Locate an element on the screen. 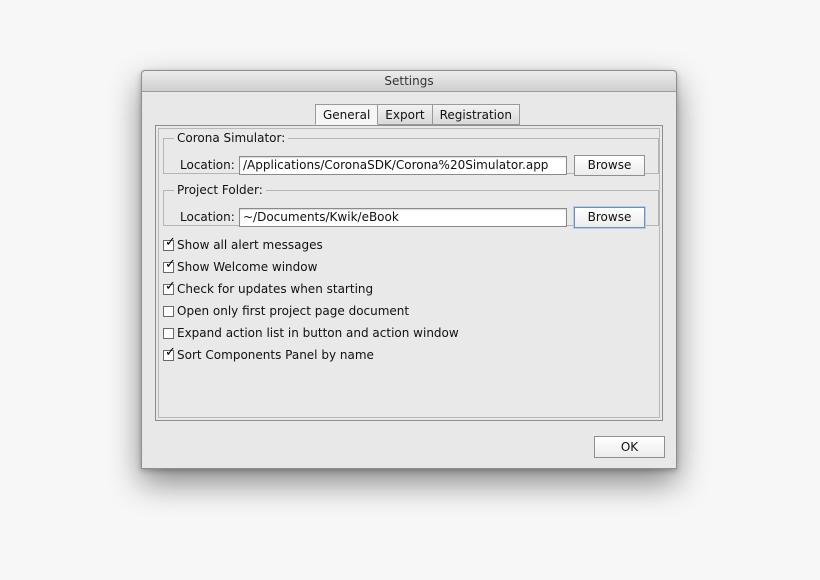 The height and width of the screenshot is (580, 820). option-label: Open only first project page document is located at coordinates (293, 311).